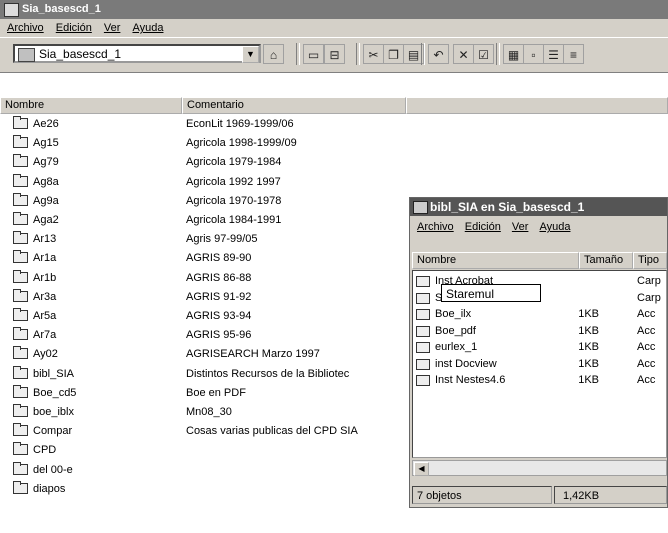 The height and width of the screenshot is (533, 668). What do you see at coordinates (539, 314) in the screenshot?
I see `child-list-item: Boe_ilx 1KB Acc` at bounding box center [539, 314].